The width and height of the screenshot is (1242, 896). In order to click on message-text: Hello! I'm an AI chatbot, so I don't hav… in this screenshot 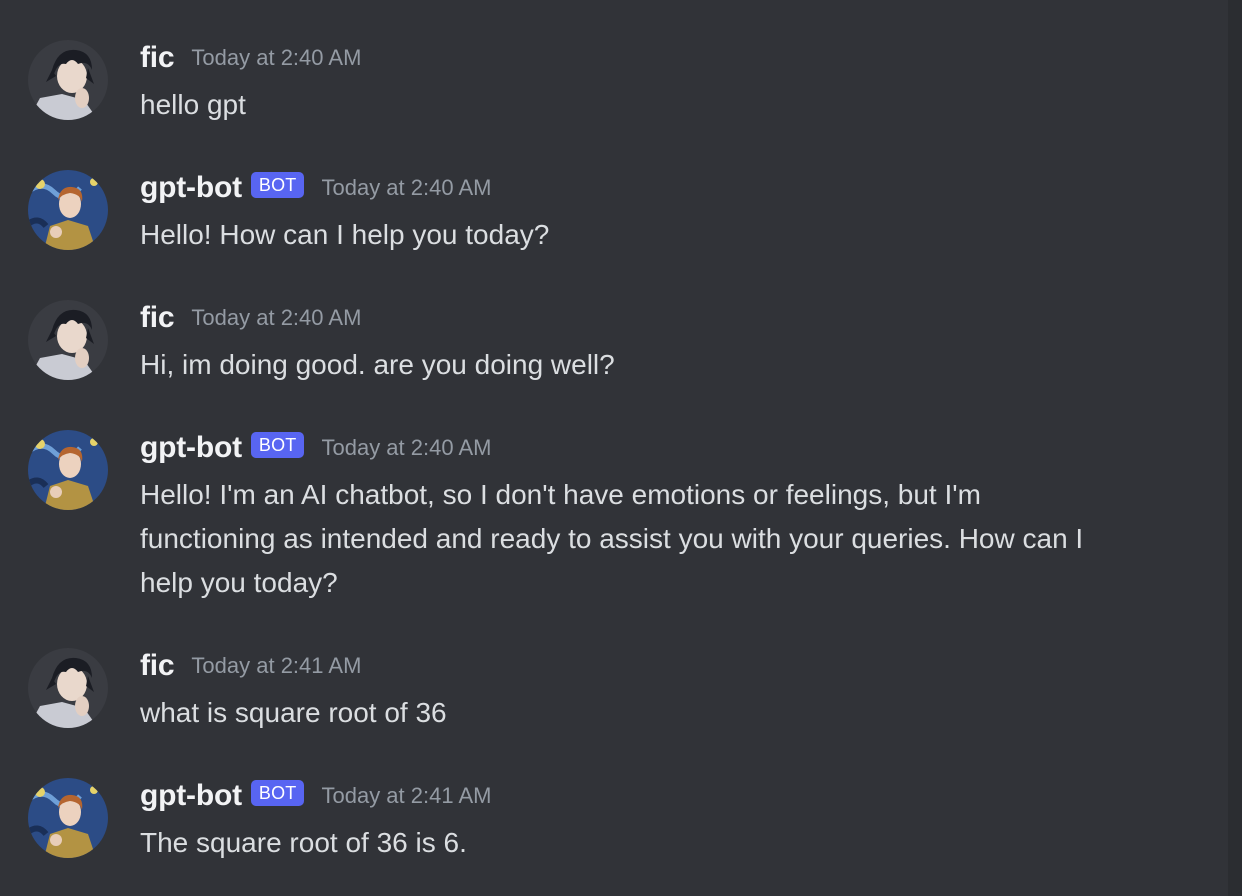, I will do `click(612, 538)`.